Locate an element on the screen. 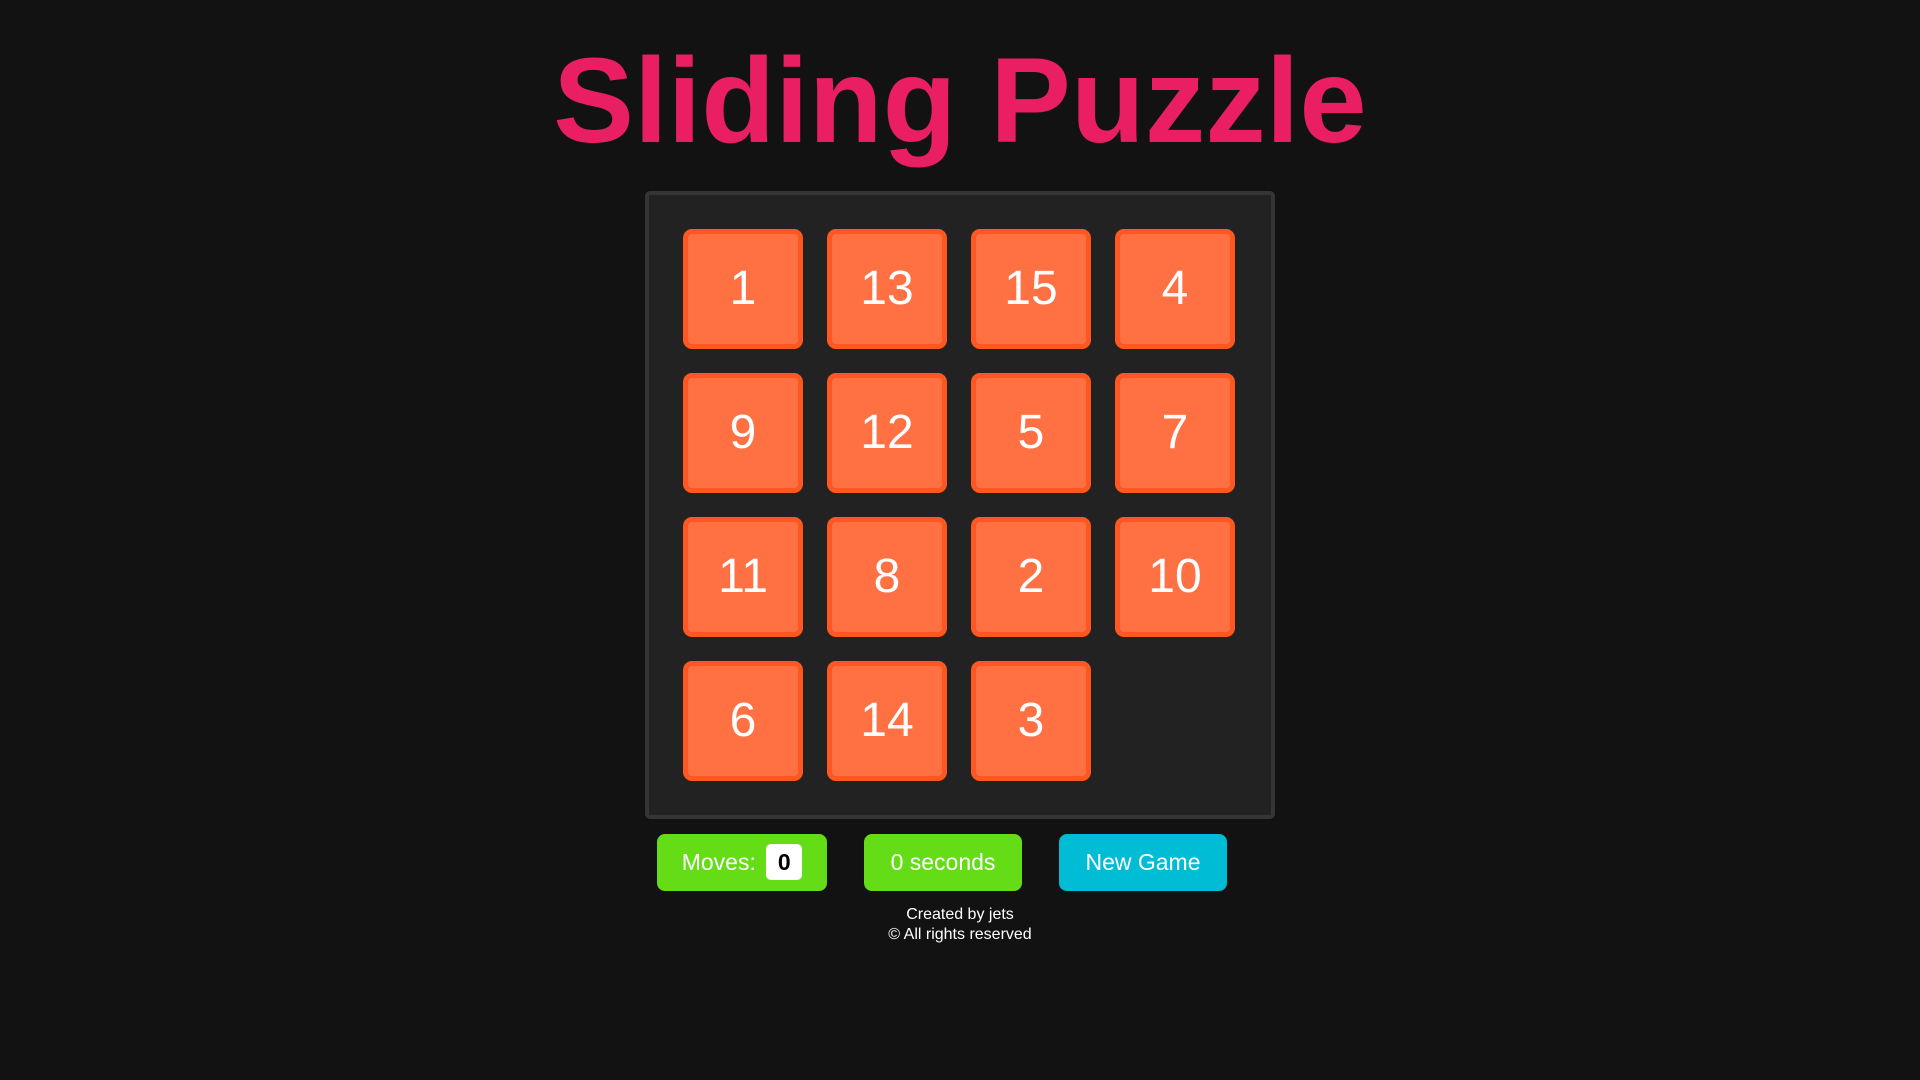  moves-counter: Moves: 0 is located at coordinates (742, 862).